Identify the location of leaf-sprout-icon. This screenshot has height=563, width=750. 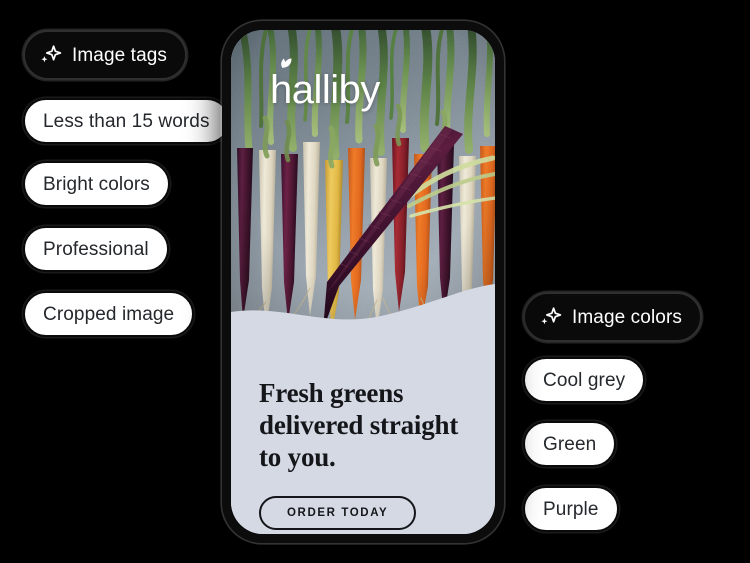
(286, 63).